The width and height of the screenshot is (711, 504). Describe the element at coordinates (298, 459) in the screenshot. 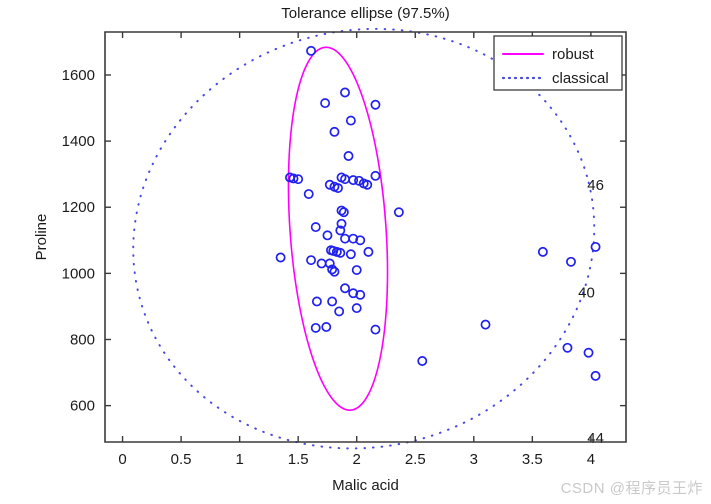

I see `x-tick-label: 1.5` at that location.